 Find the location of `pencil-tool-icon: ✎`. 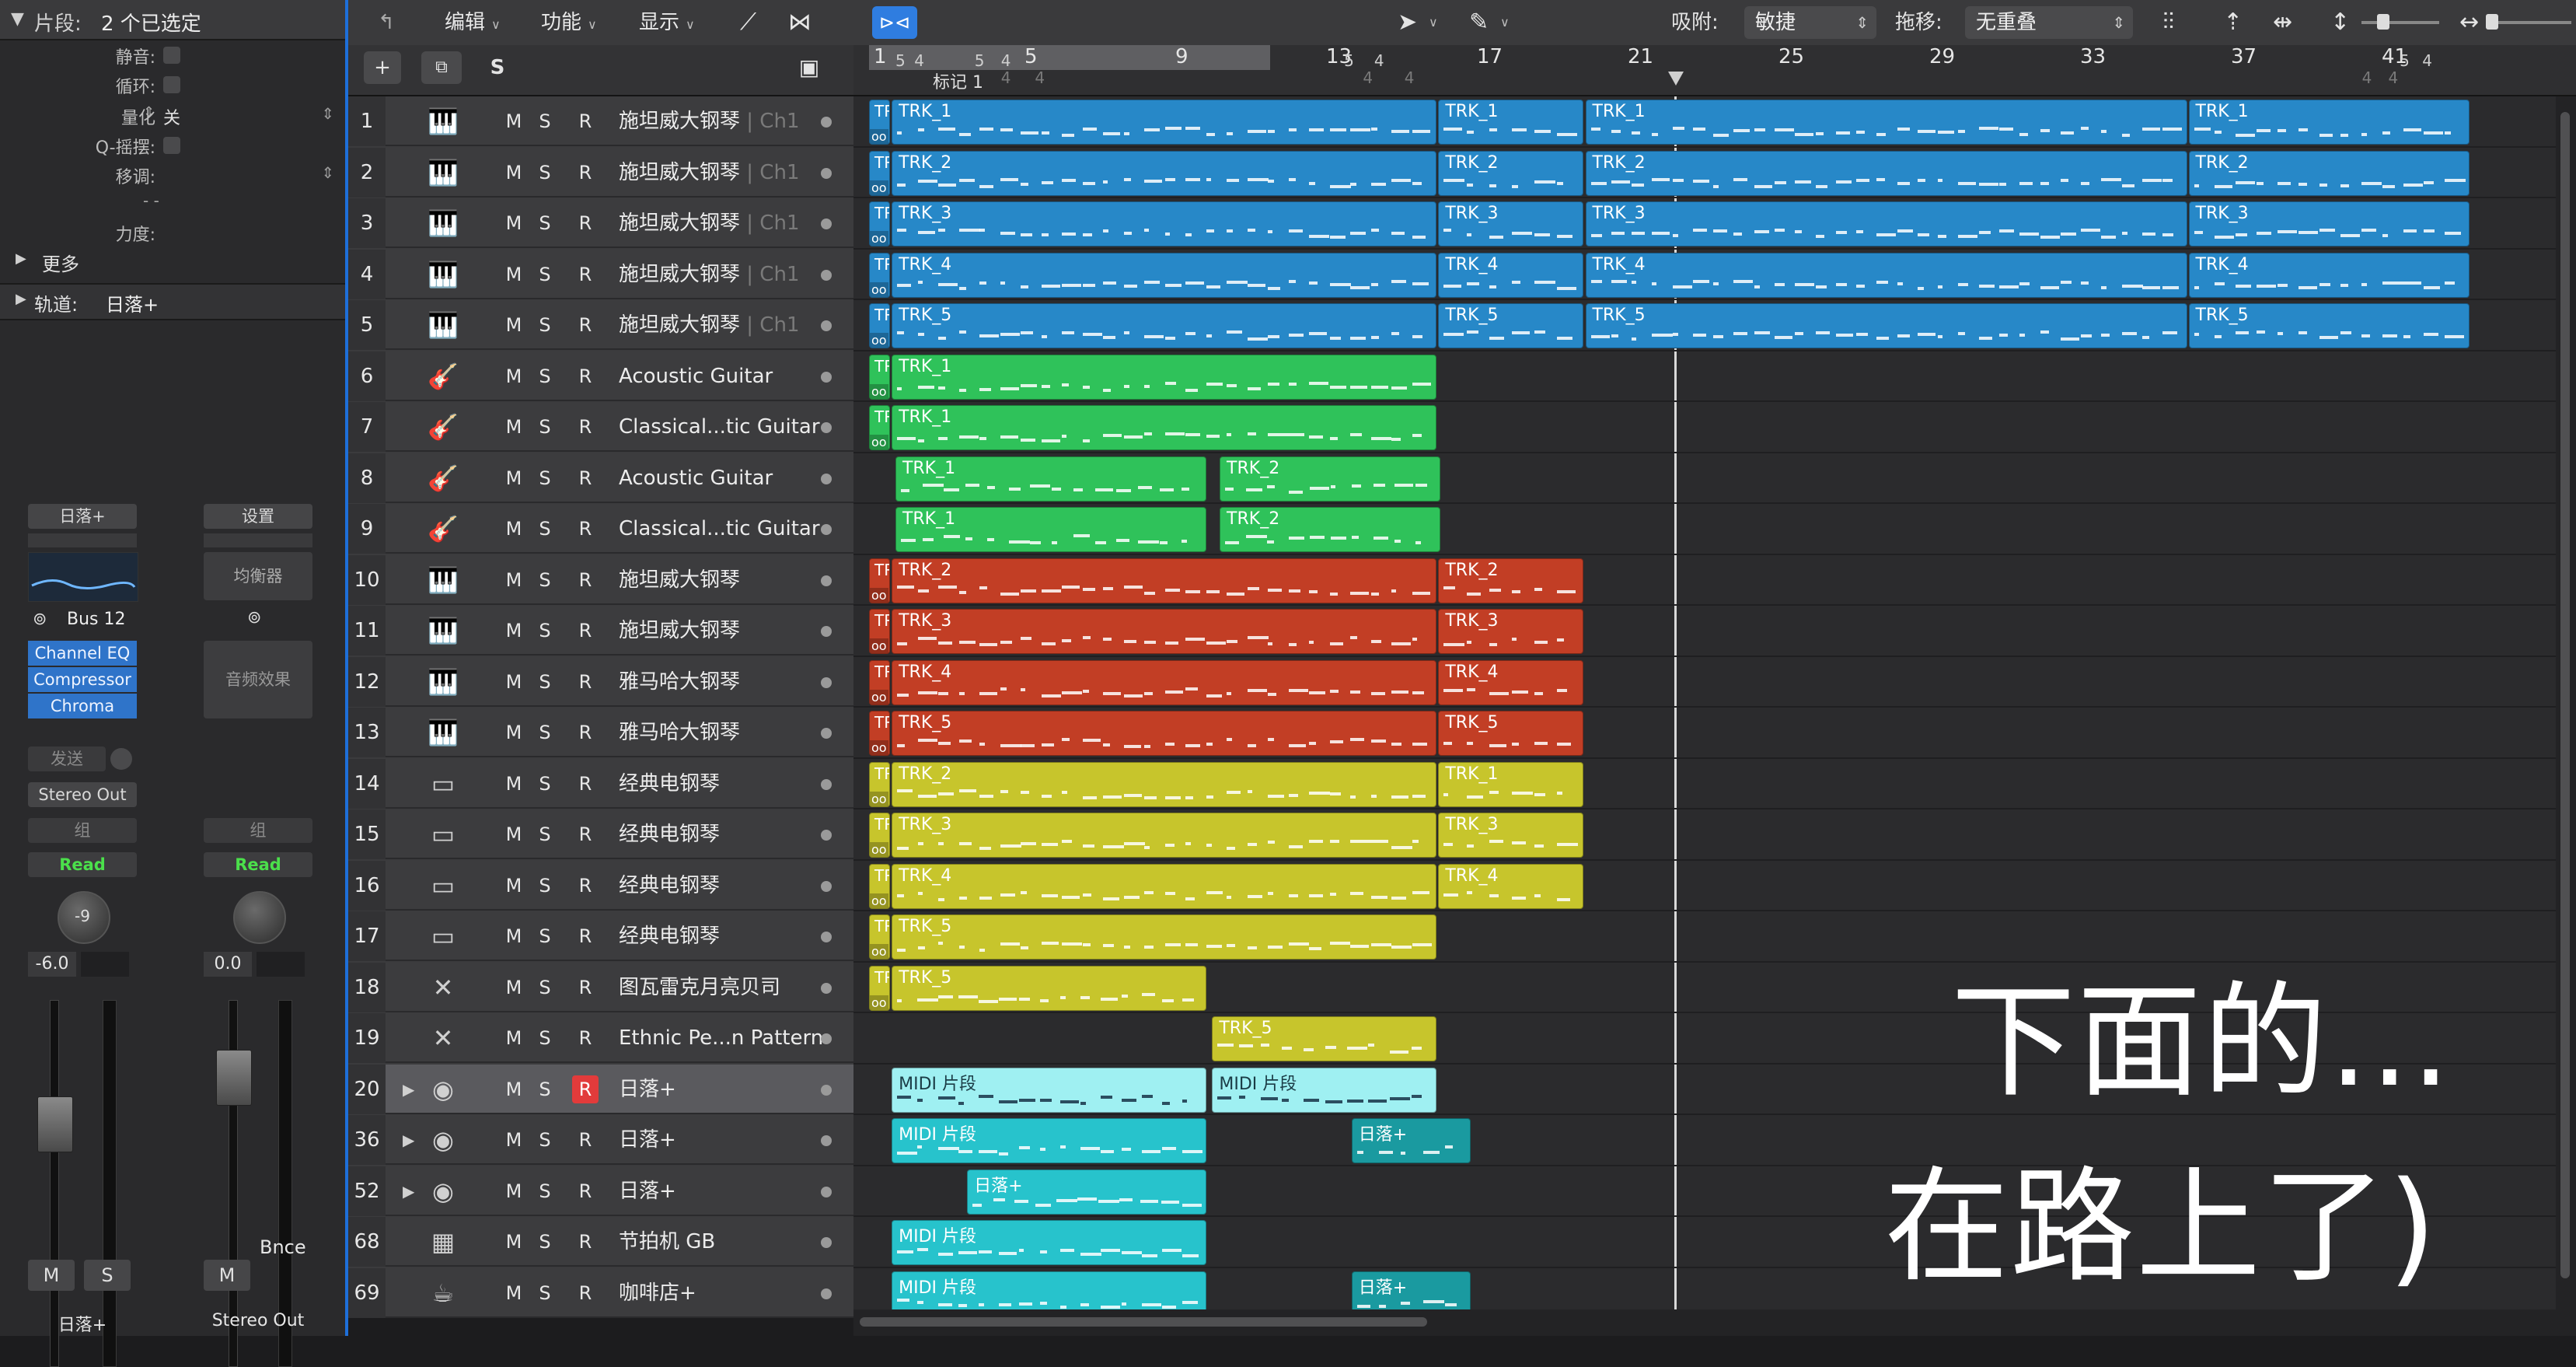

pencil-tool-icon: ✎ is located at coordinates (1479, 22).